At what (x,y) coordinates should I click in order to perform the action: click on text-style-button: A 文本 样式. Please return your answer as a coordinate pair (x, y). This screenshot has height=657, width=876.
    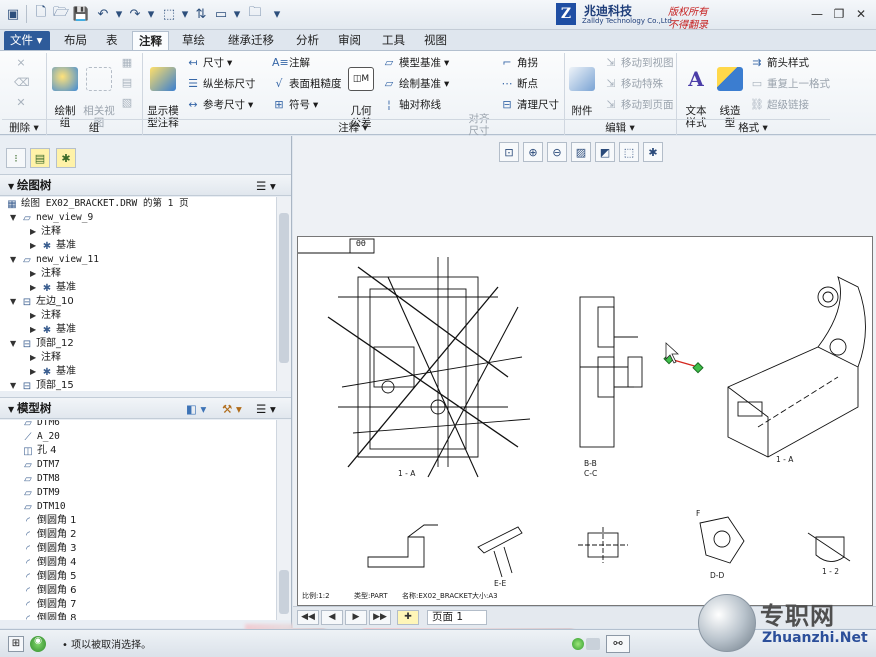
    Looking at the image, I should click on (696, 92).